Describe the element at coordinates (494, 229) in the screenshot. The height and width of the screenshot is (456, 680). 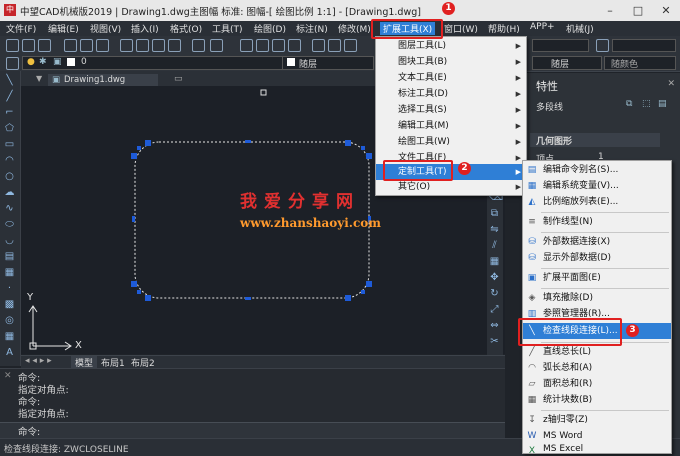
I see `mirror-icon: ⇋` at that location.